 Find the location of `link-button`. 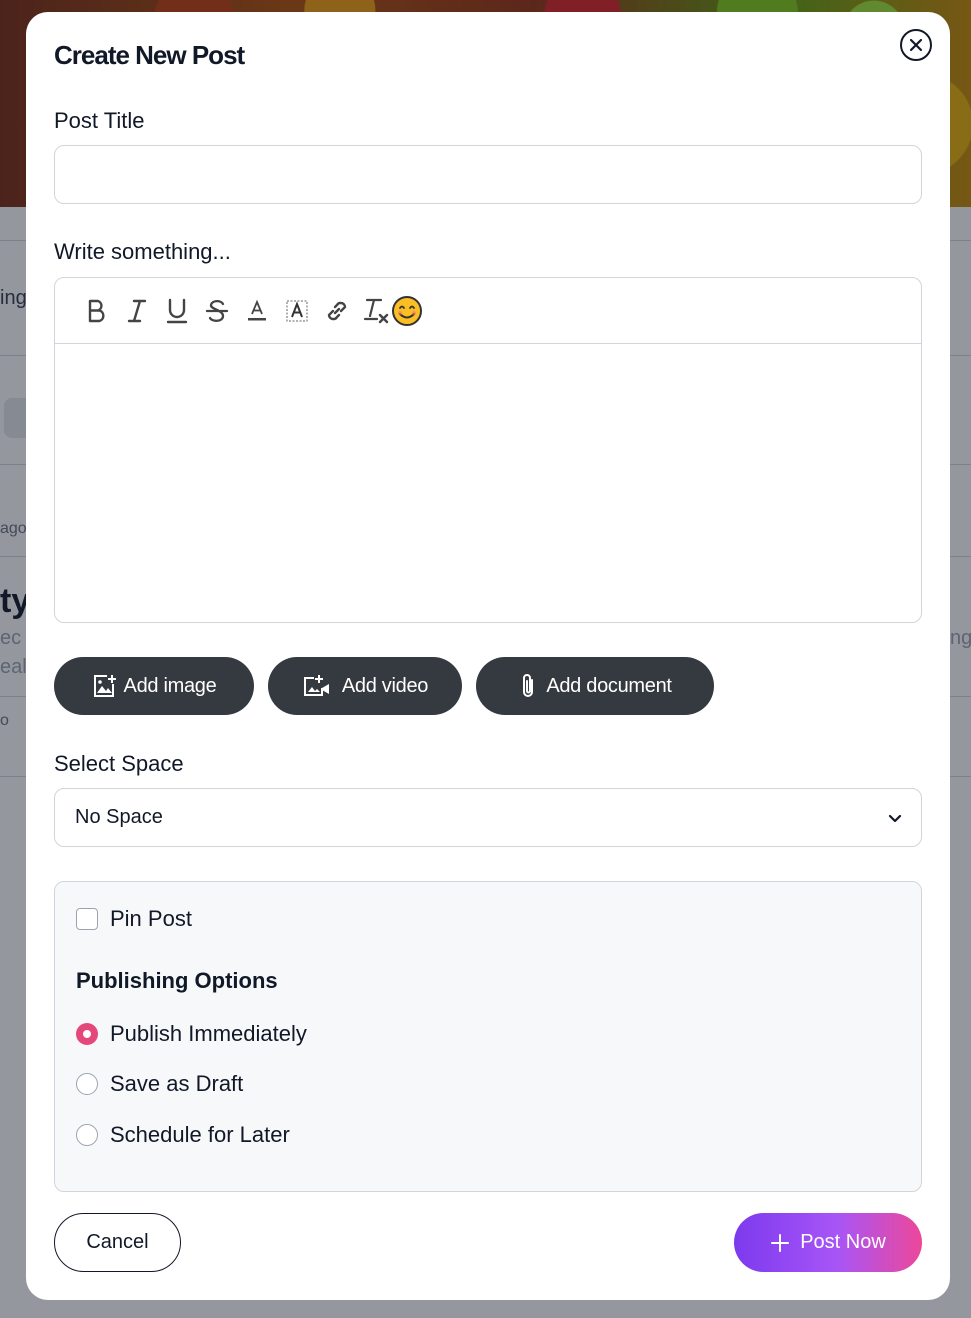

link-button is located at coordinates (337, 311).